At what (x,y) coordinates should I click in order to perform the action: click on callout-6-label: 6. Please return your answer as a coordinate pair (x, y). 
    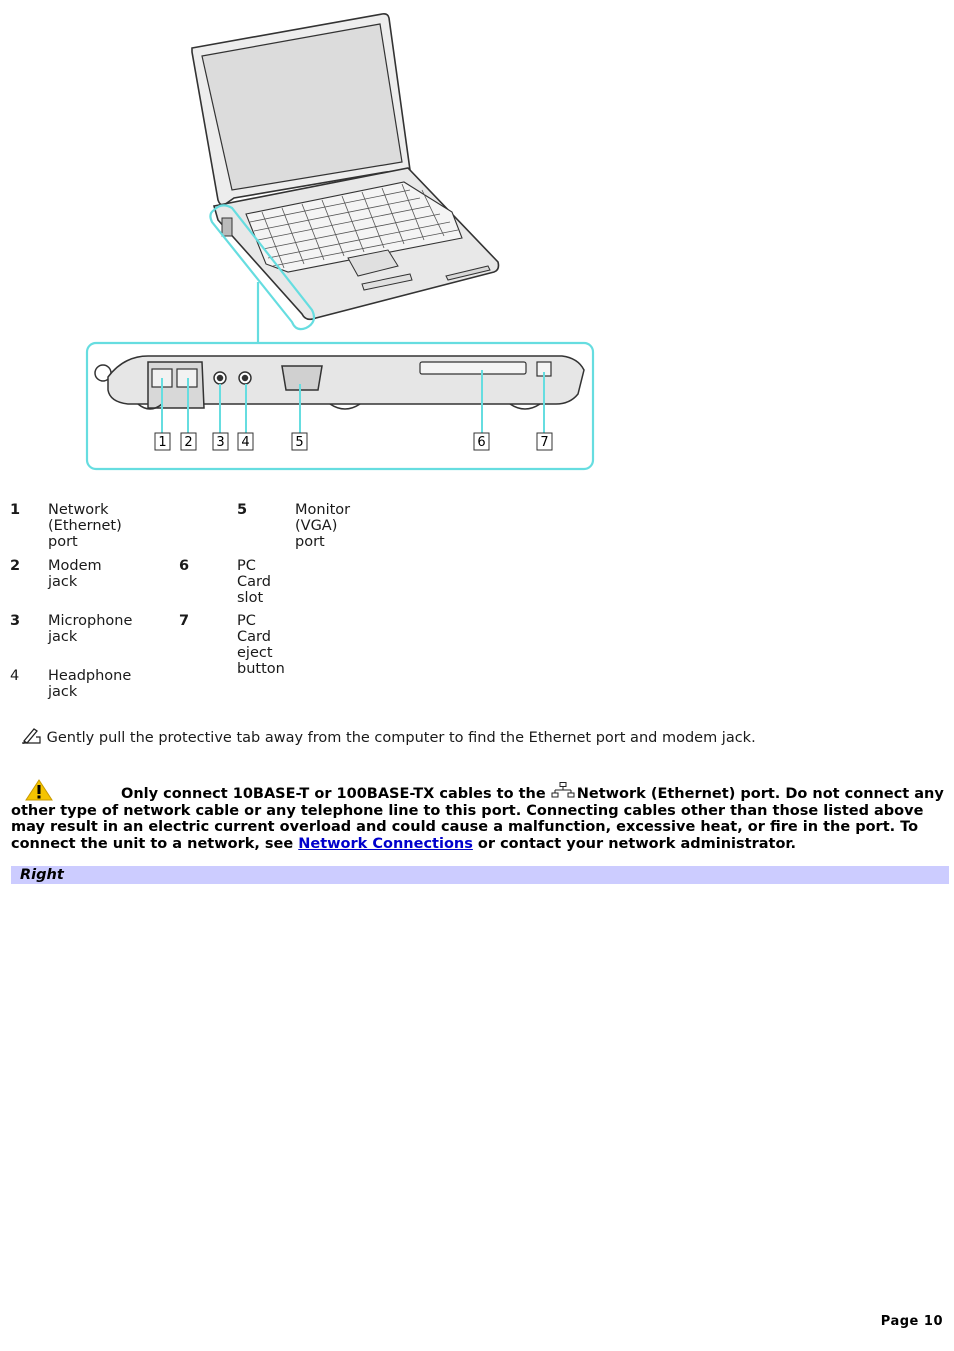
    Looking at the image, I should click on (481, 442).